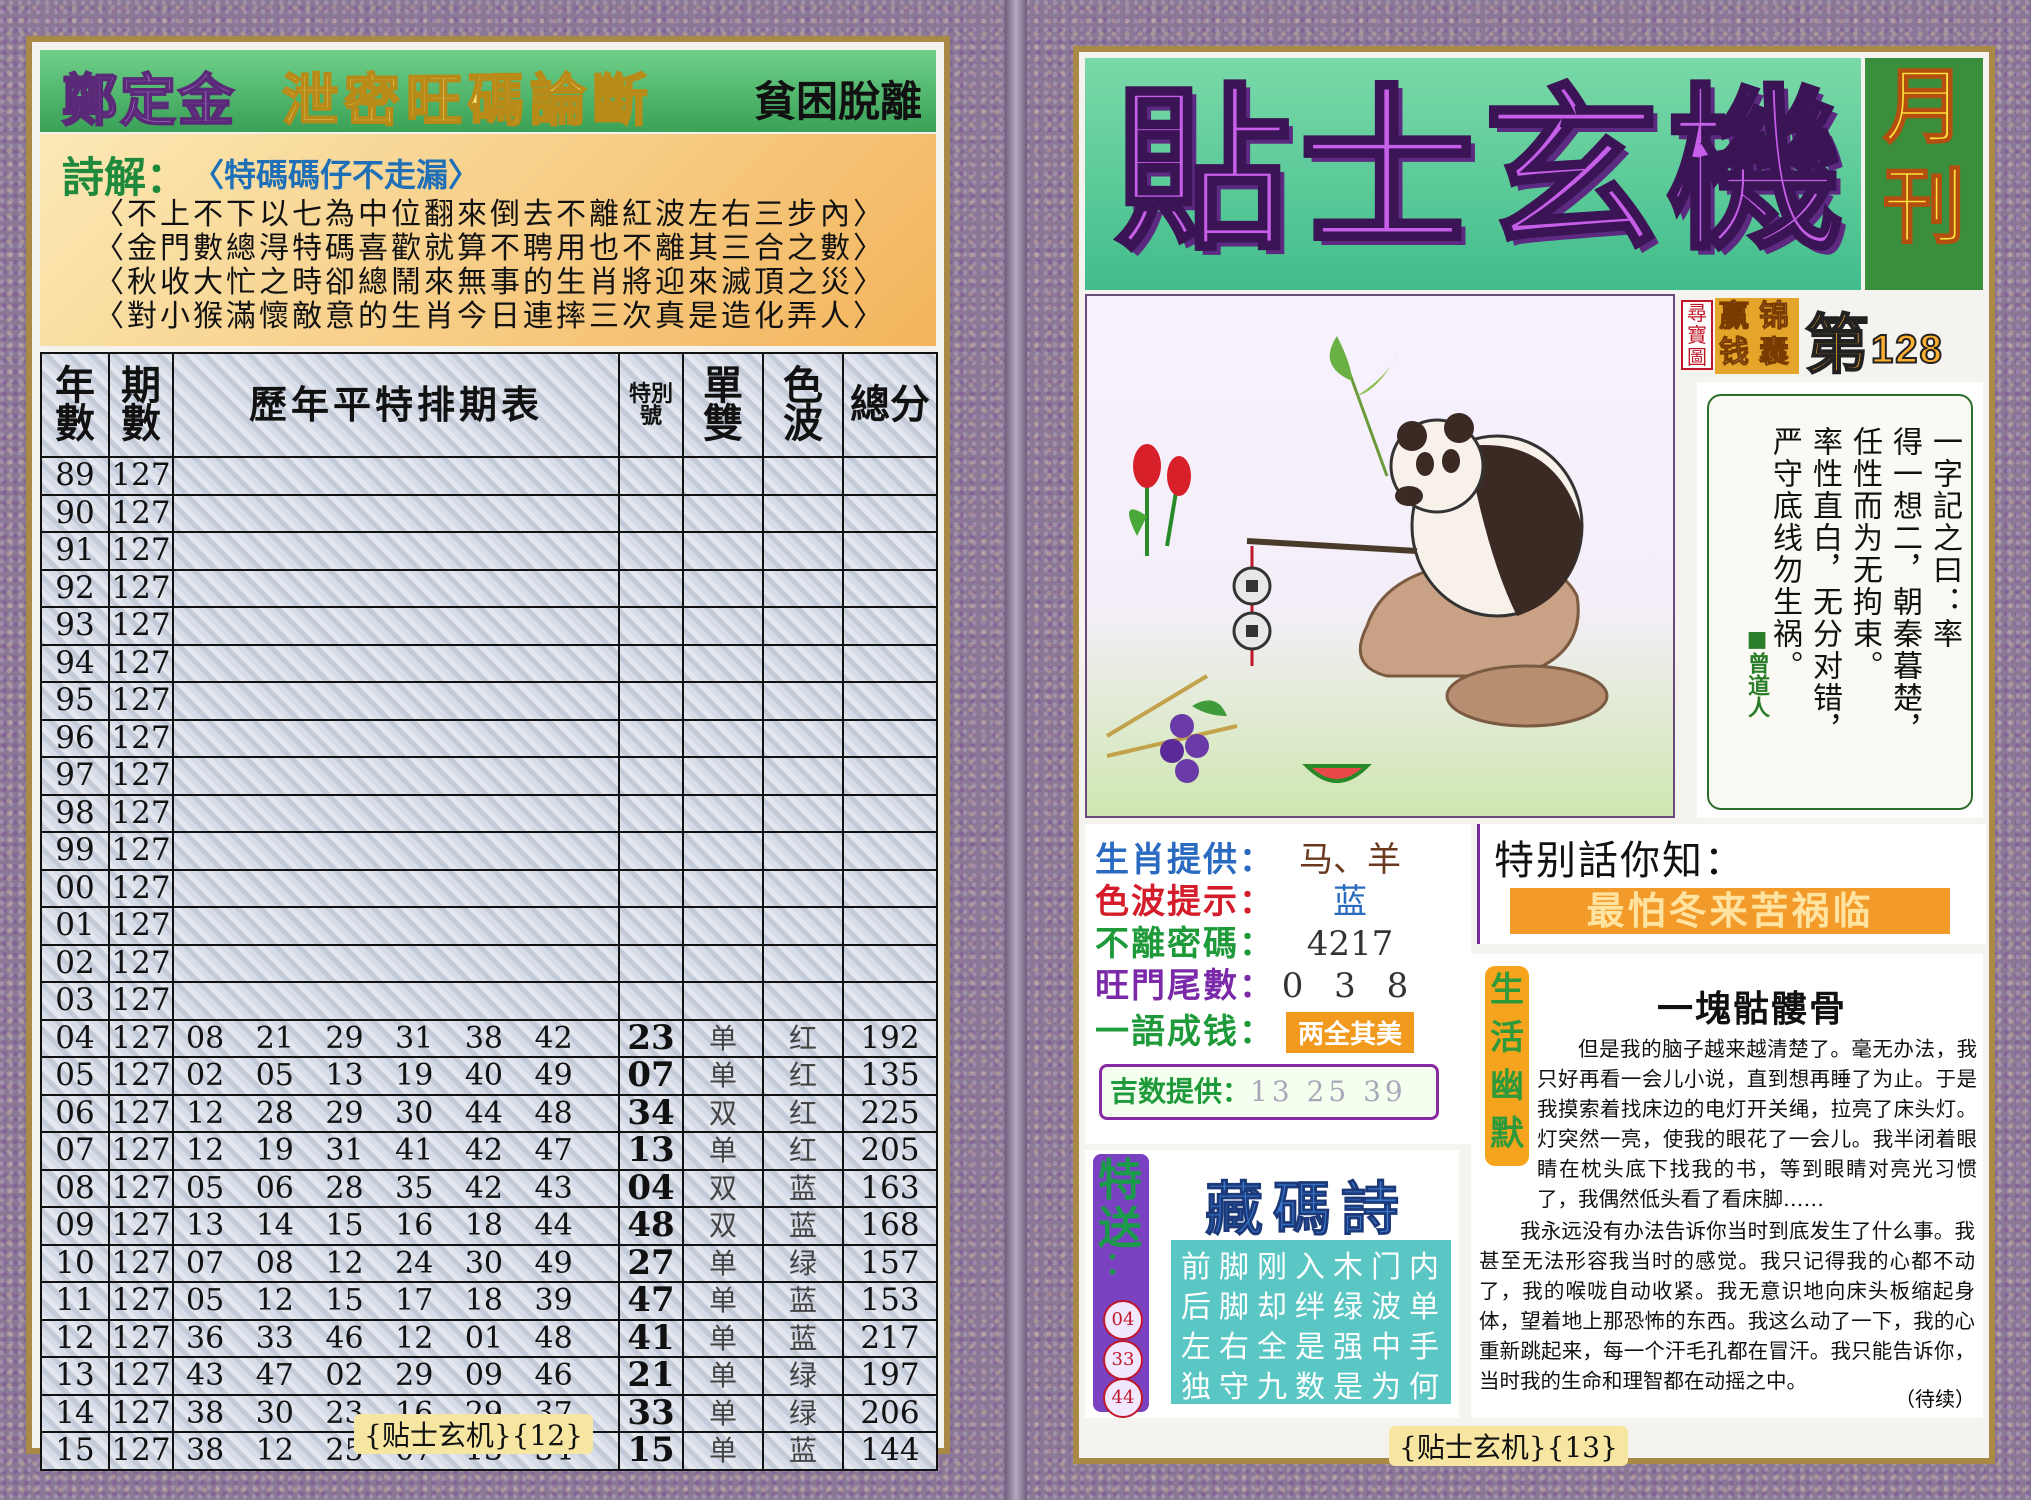  What do you see at coordinates (1123, 1360) in the screenshot?
I see `gift-ball: 33` at bounding box center [1123, 1360].